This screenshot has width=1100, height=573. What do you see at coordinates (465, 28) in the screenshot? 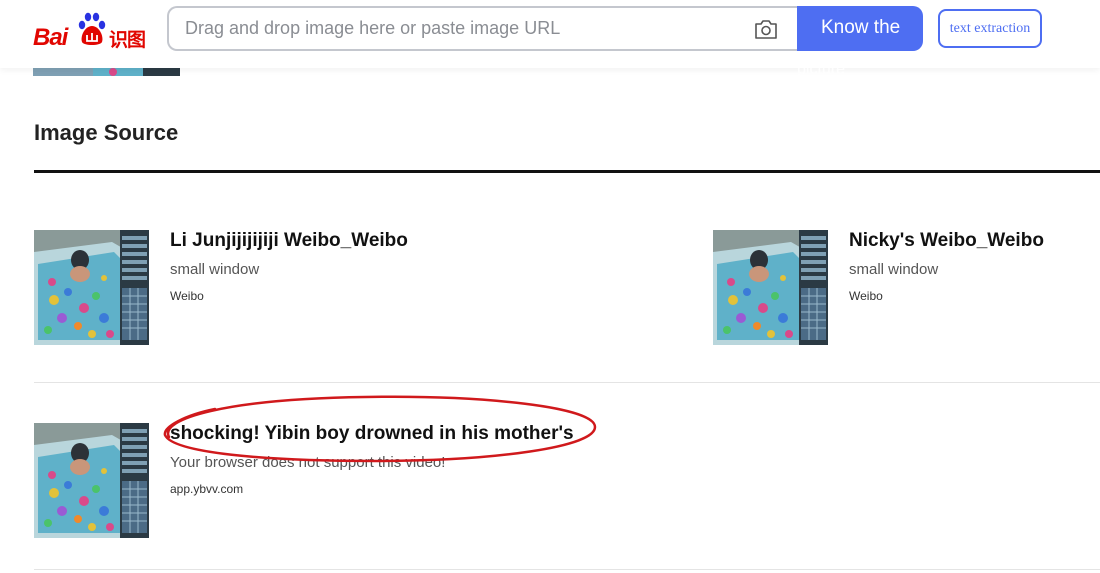
I see `search-input` at bounding box center [465, 28].